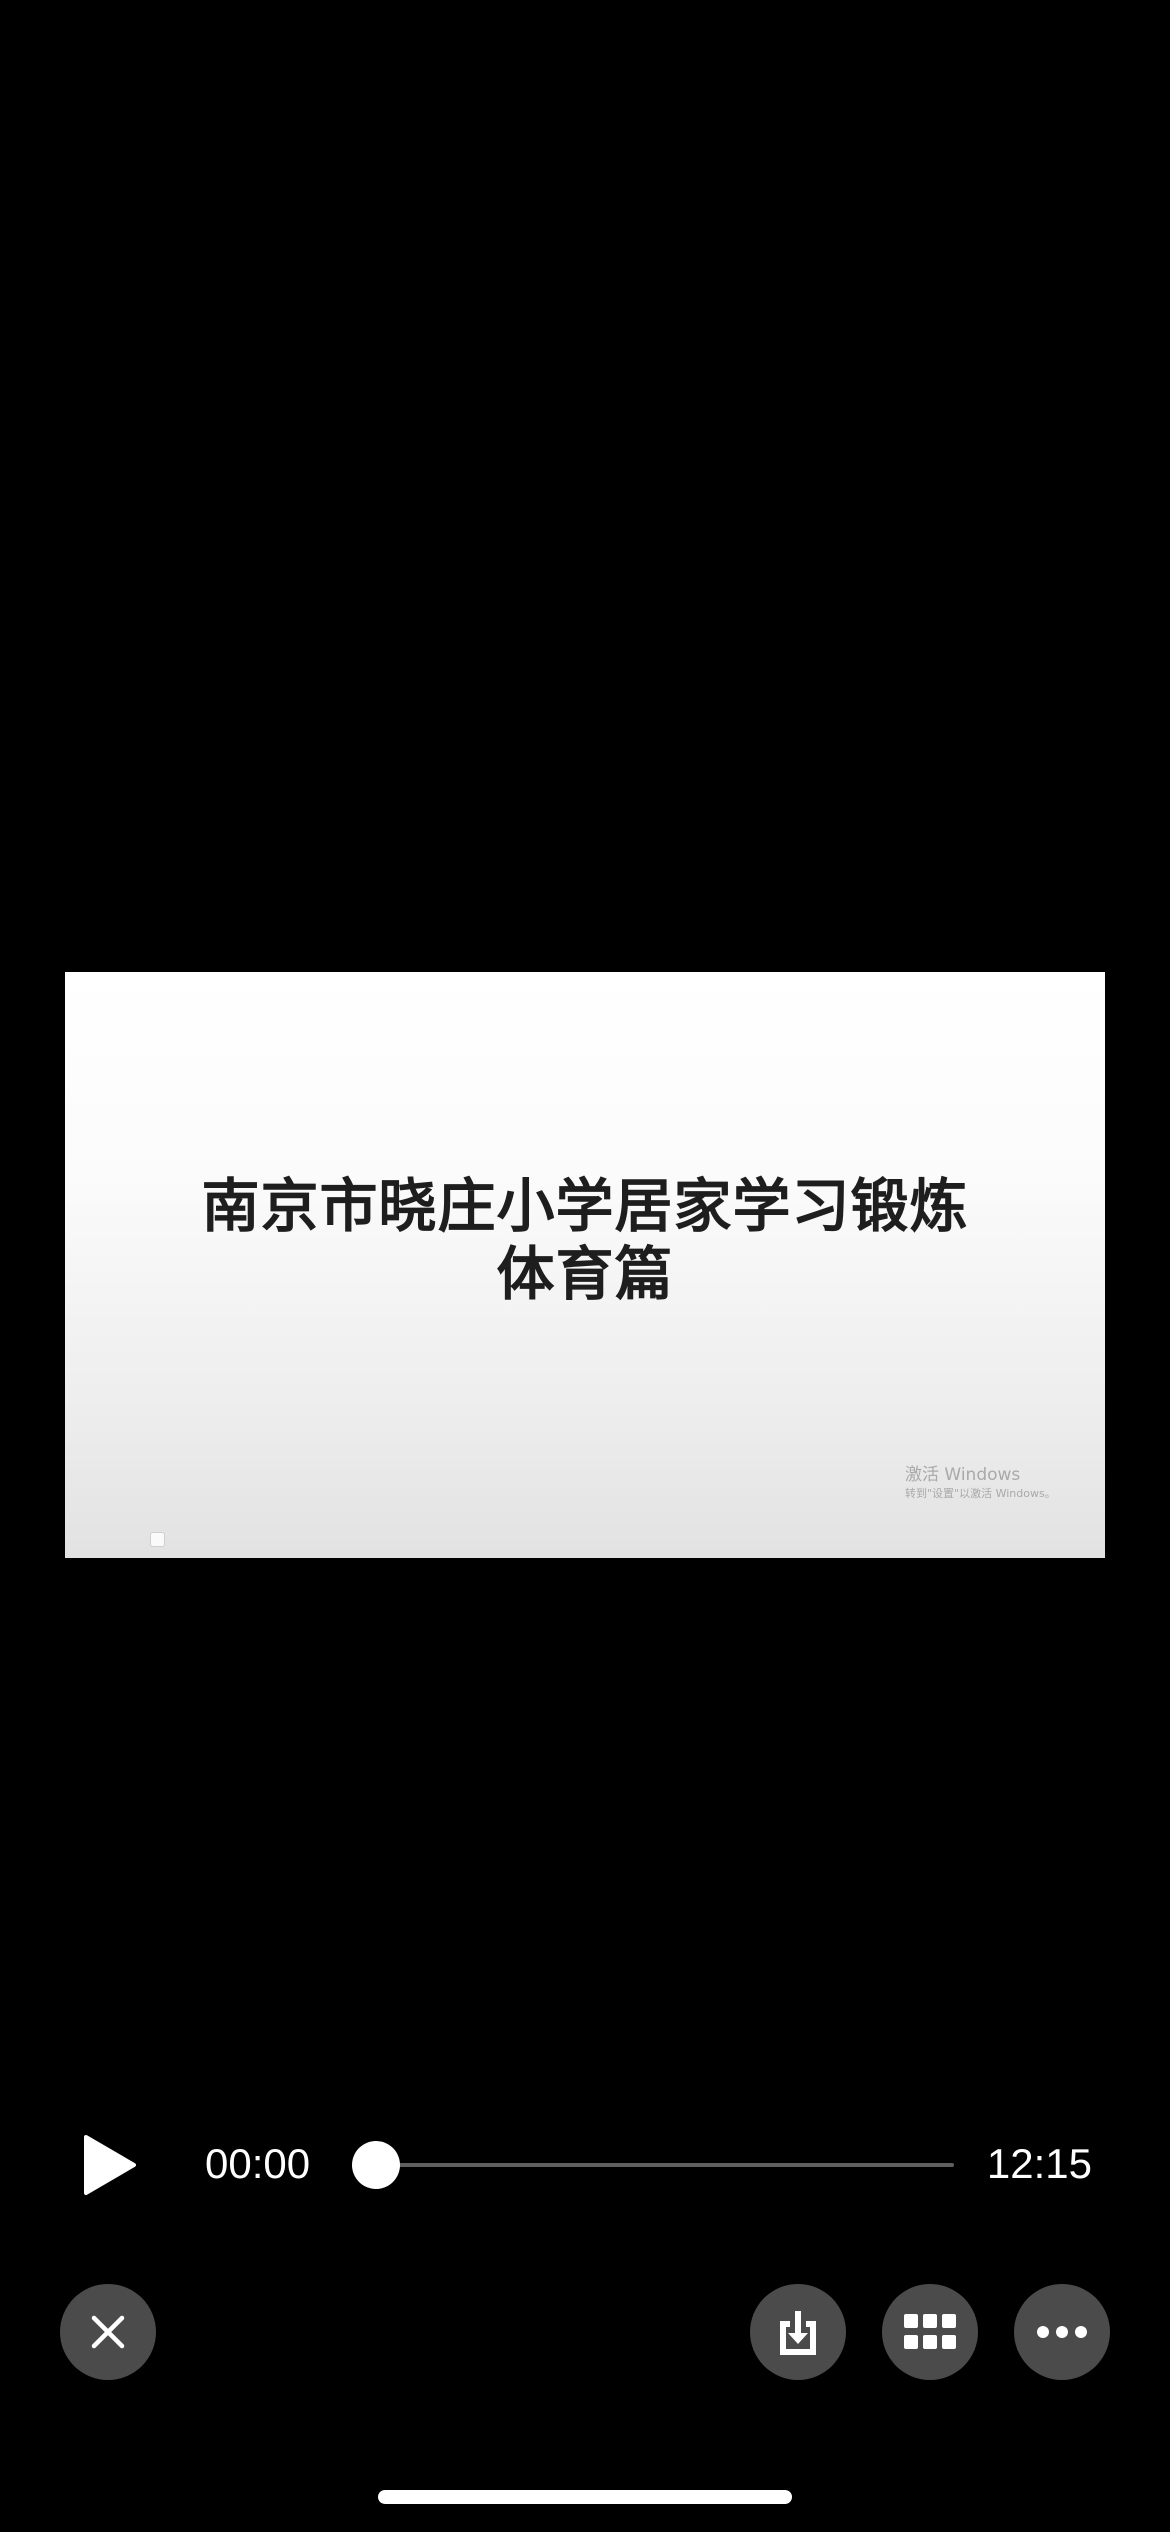  Describe the element at coordinates (963, 1475) in the screenshot. I see `watermark-line-1: 激活 Windows` at that location.